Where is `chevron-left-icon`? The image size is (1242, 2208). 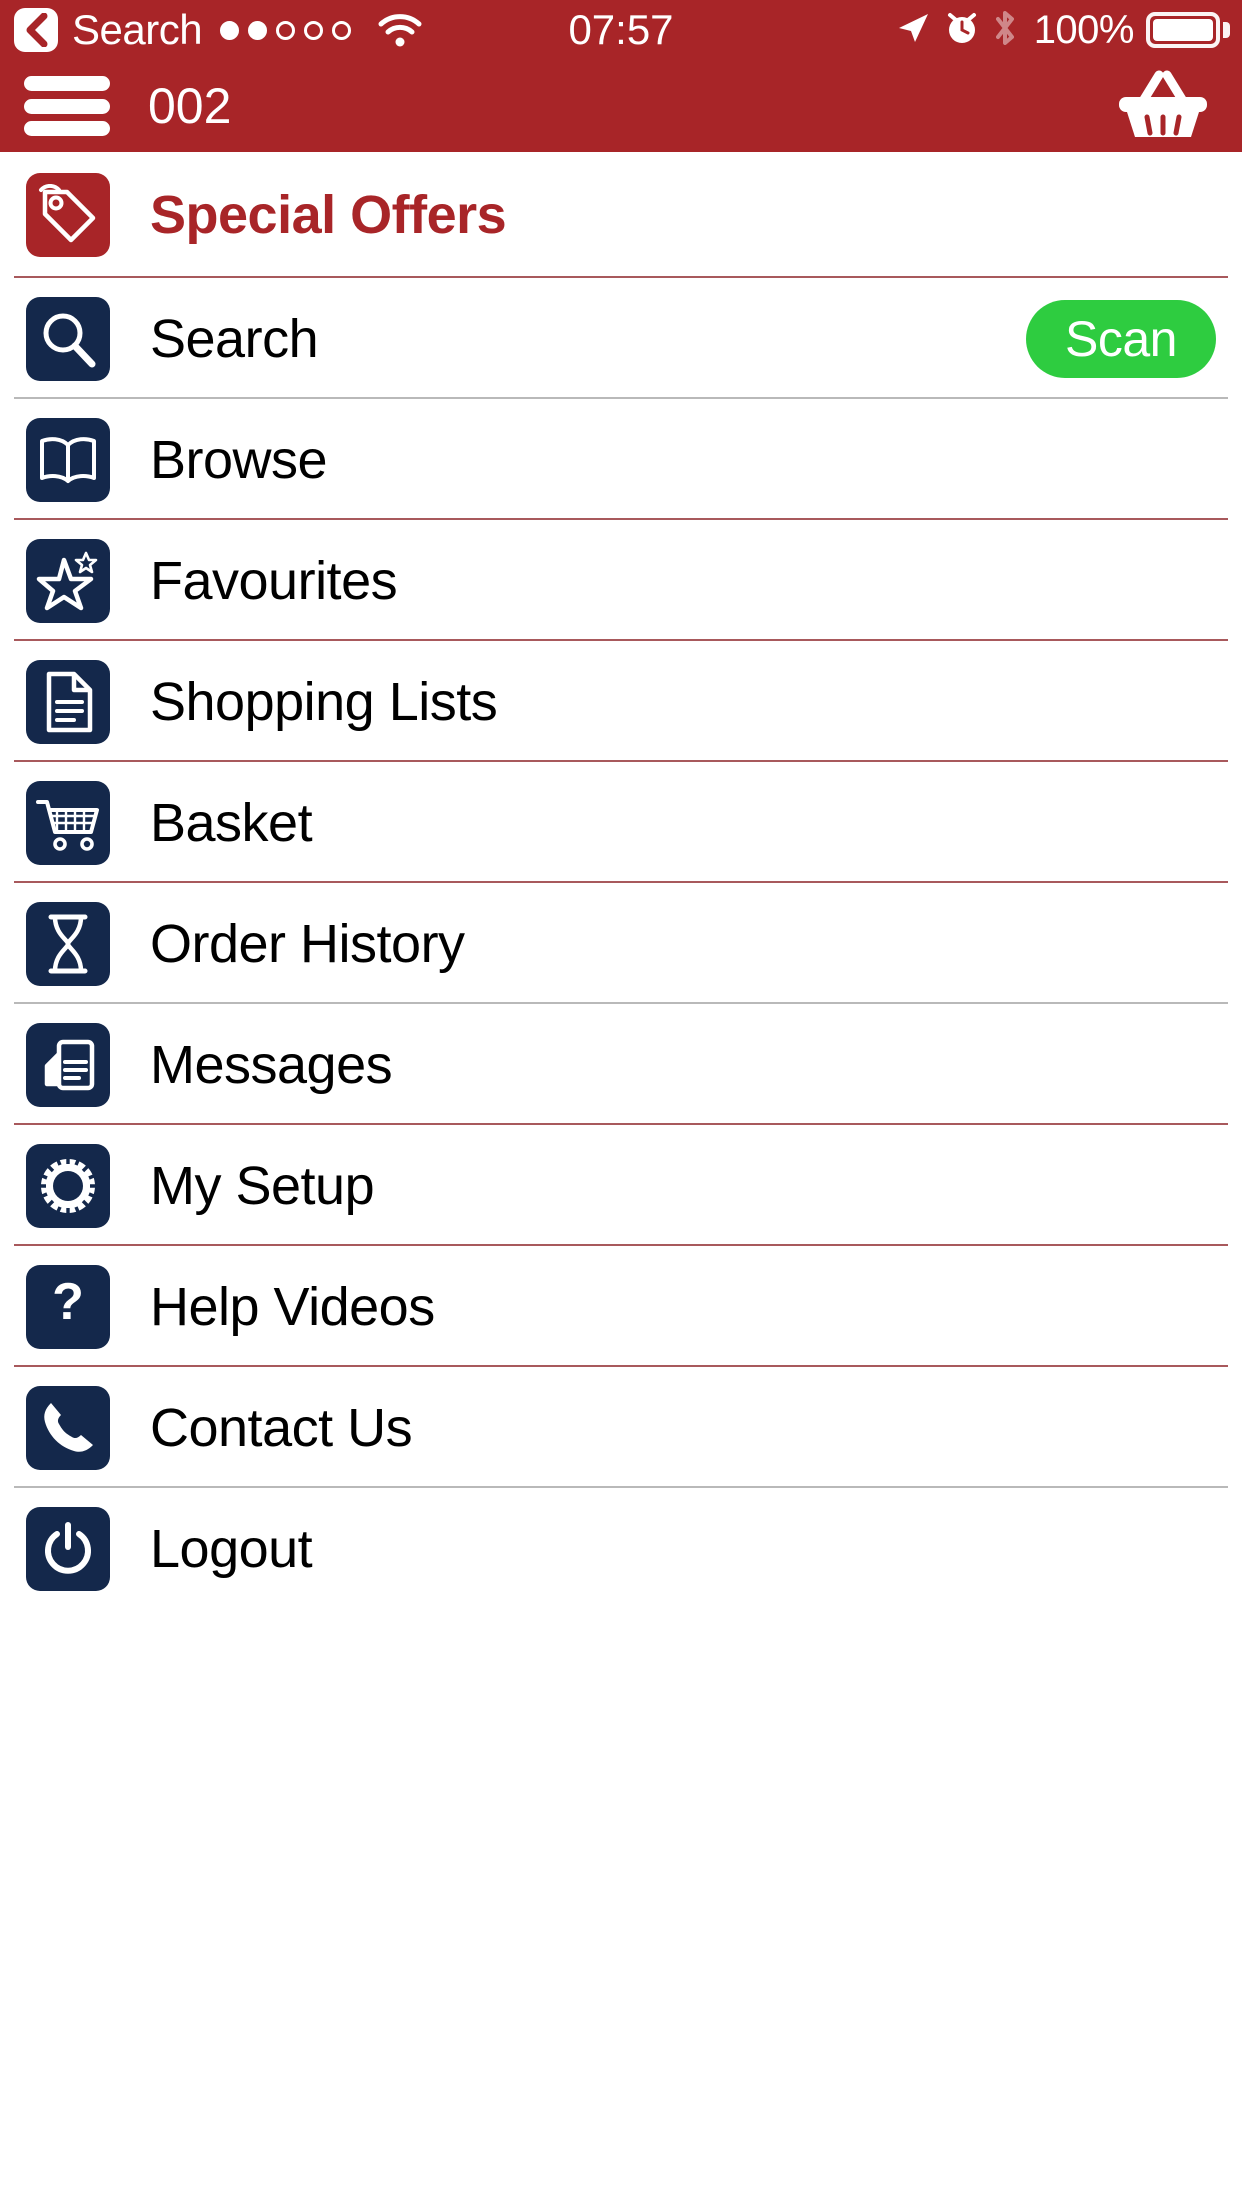
chevron-left-icon is located at coordinates (36, 30).